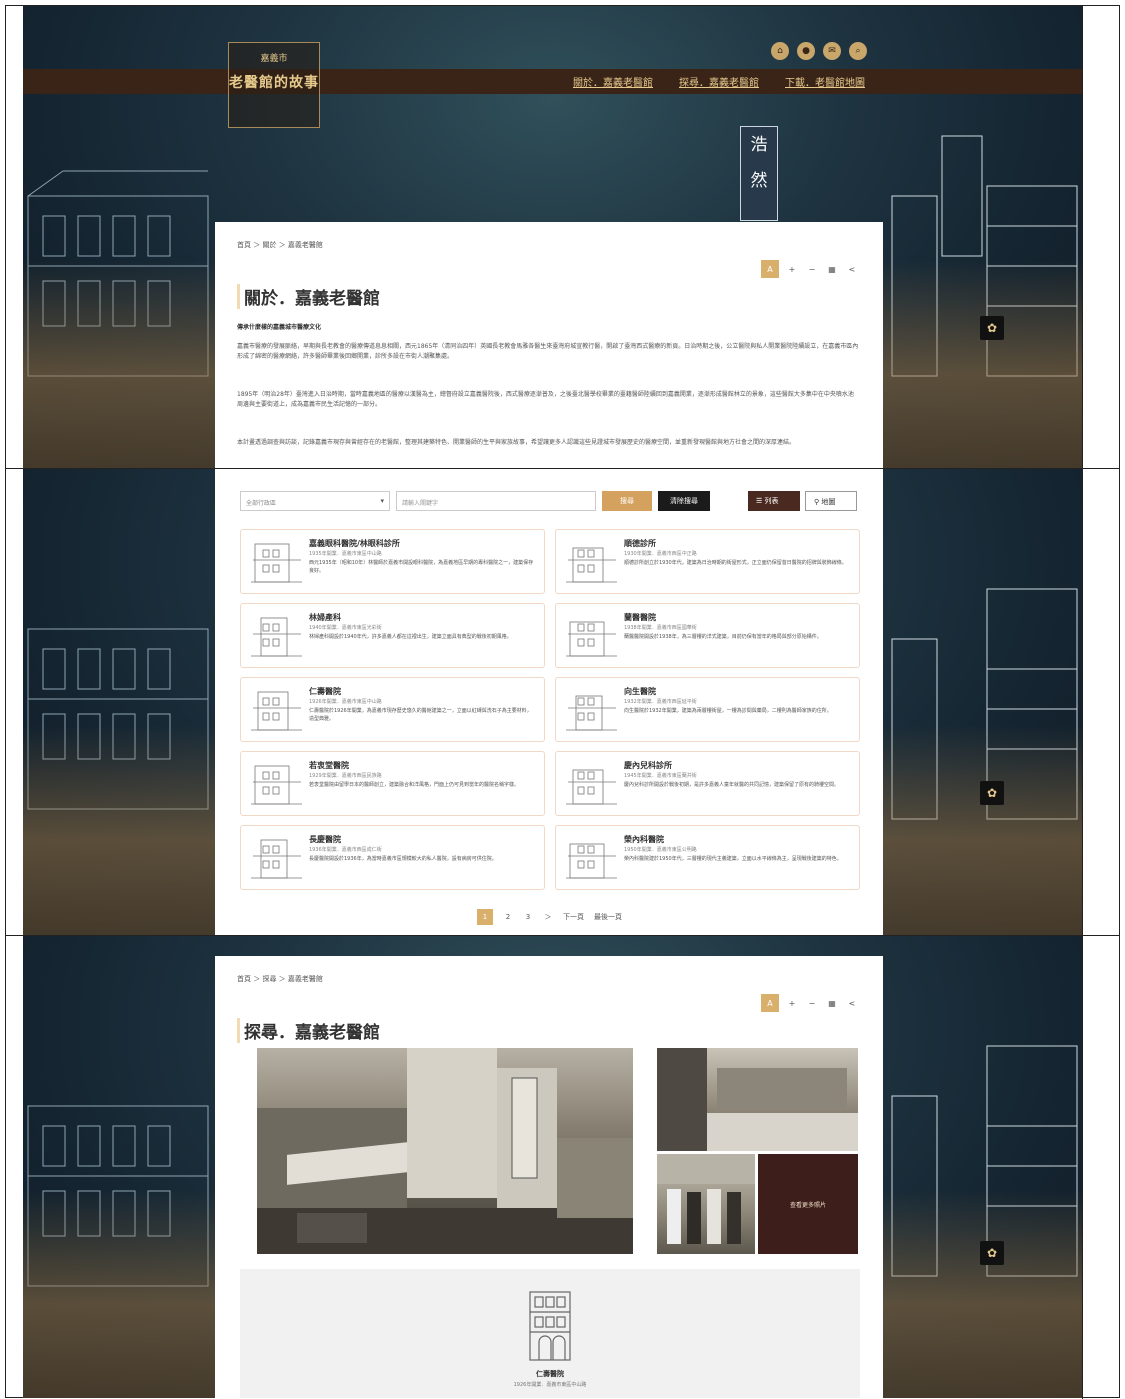 This screenshot has width=1125, height=1399. I want to click on search-icon: ⌕, so click(858, 51).